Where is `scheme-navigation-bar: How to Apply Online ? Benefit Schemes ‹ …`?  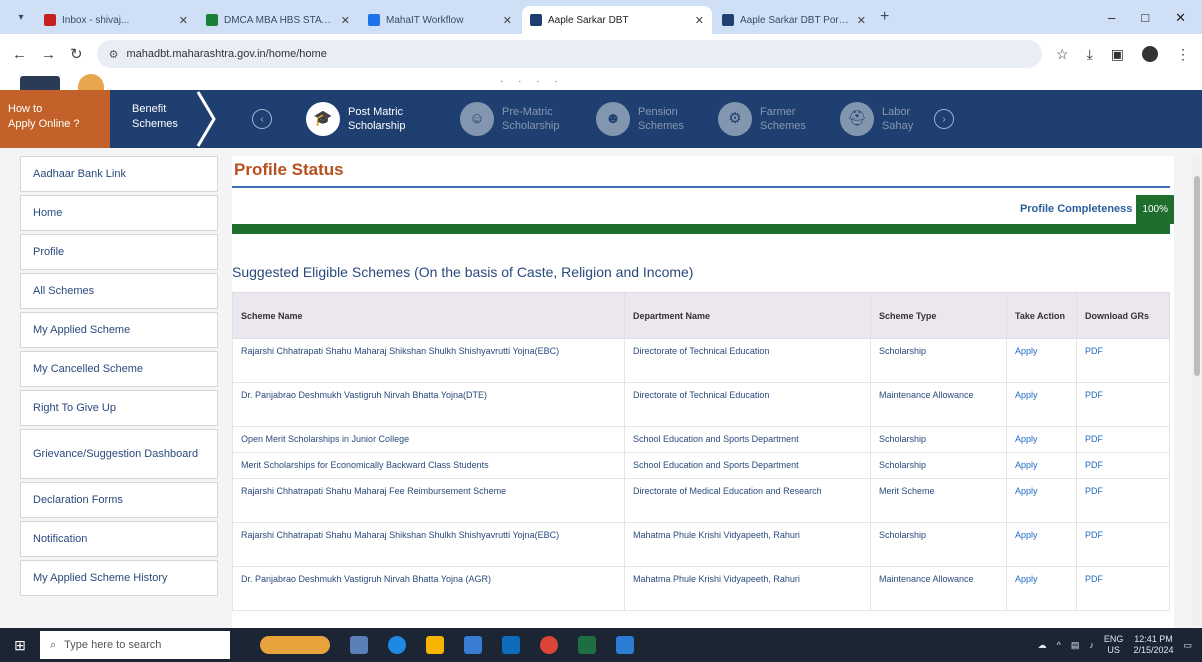 scheme-navigation-bar: How to Apply Online ? Benefit Schemes ‹ … is located at coordinates (601, 119).